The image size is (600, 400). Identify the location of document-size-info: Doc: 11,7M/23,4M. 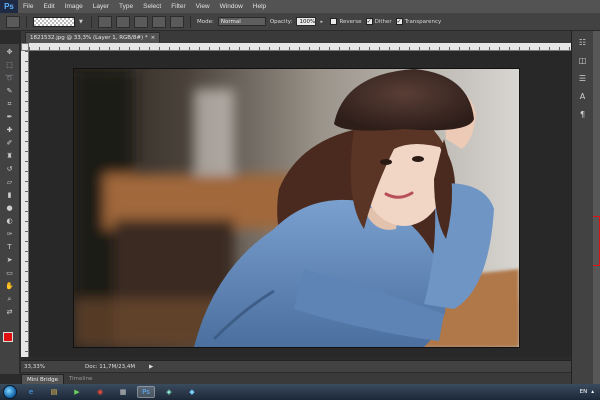
(110, 366).